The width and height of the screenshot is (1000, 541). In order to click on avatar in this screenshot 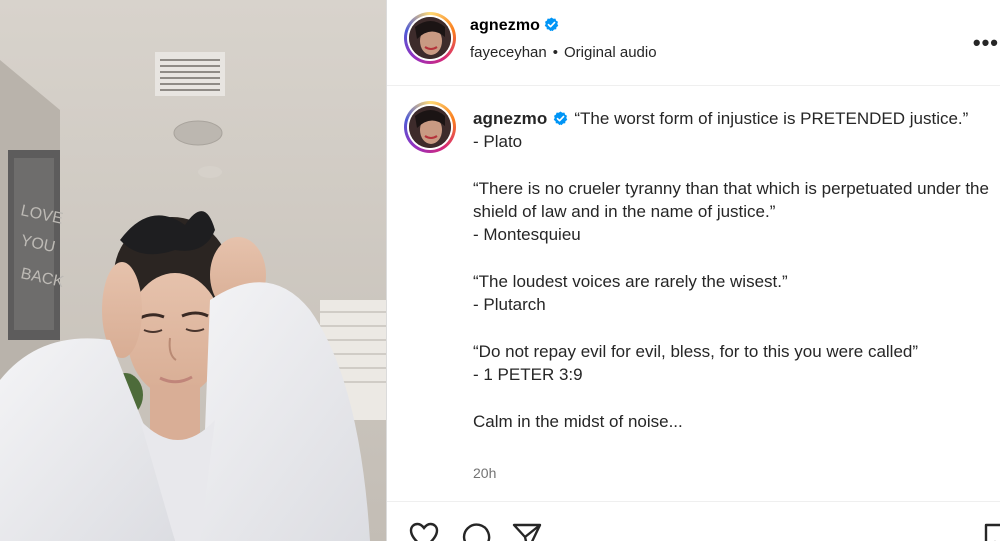, I will do `click(430, 38)`.